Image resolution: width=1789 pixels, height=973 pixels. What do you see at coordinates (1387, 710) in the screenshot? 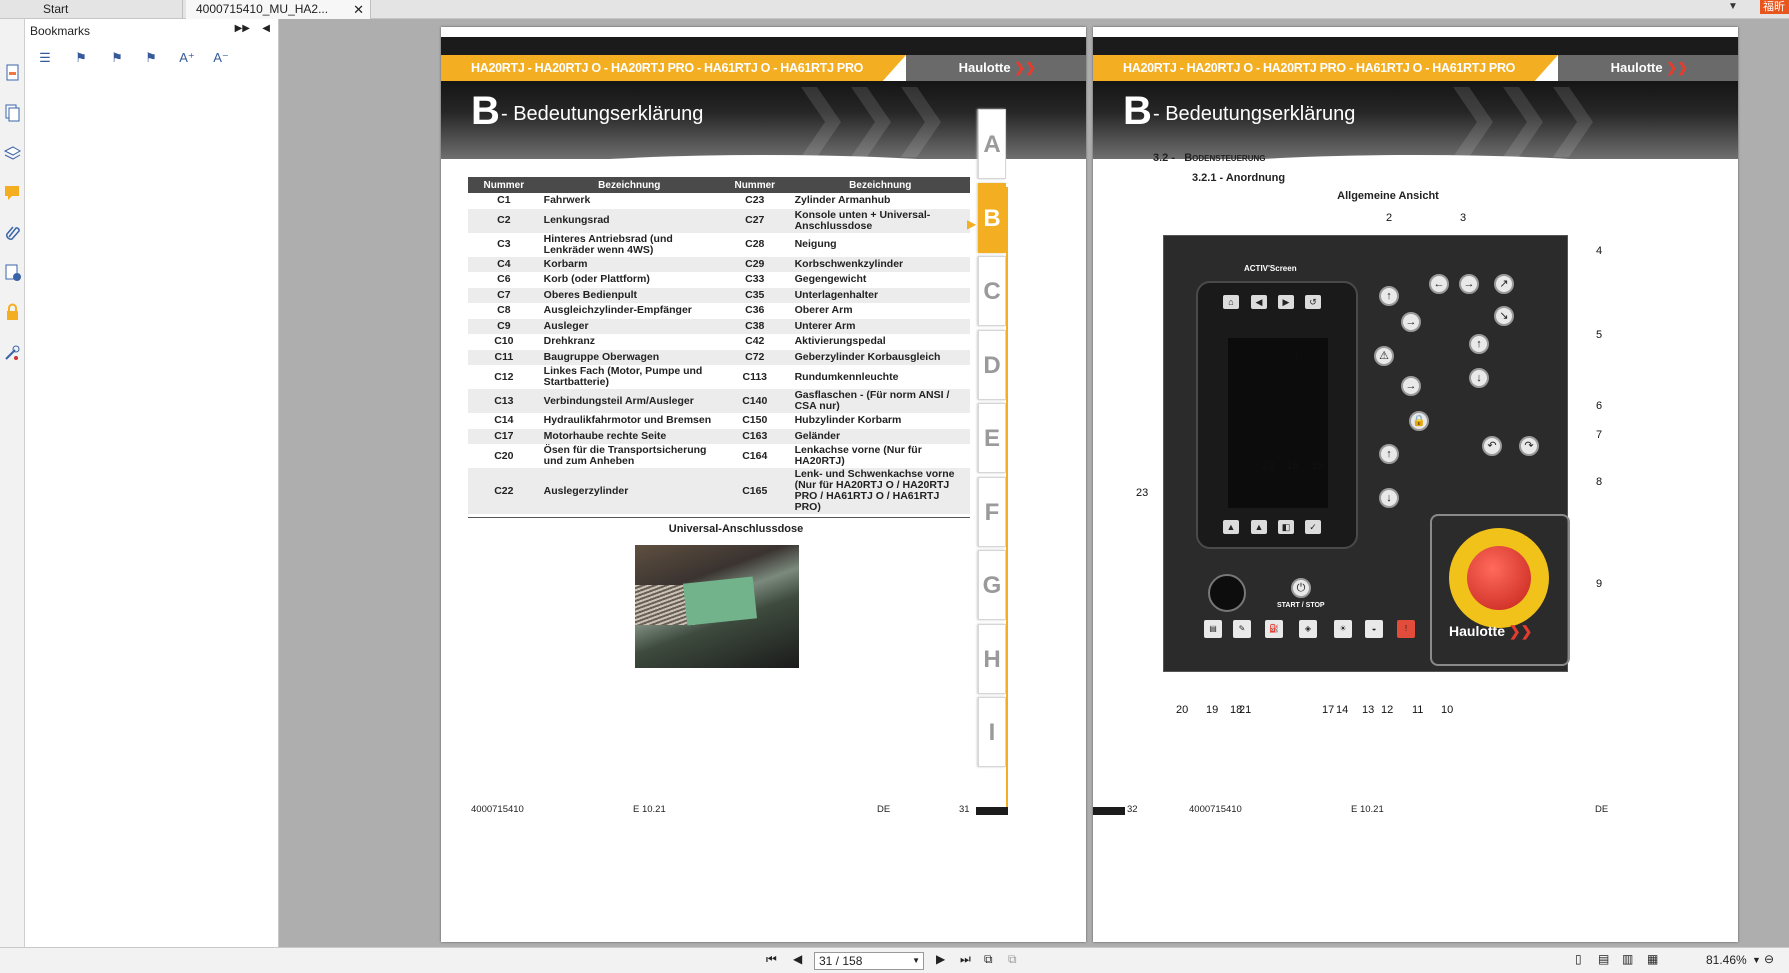
I see `callout-label: 12` at bounding box center [1387, 710].